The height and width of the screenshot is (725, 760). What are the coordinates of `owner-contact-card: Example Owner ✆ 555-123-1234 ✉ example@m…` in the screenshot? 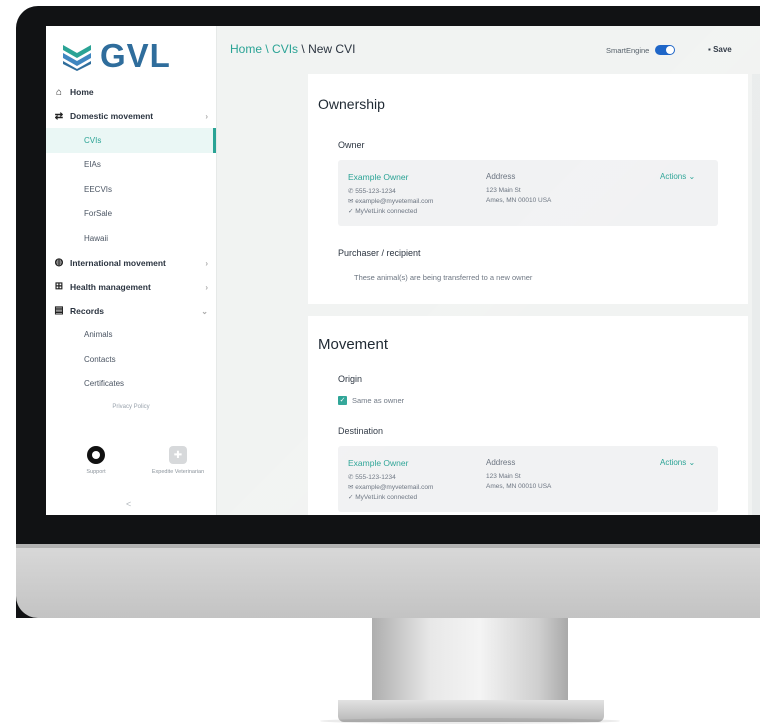 It's located at (528, 193).